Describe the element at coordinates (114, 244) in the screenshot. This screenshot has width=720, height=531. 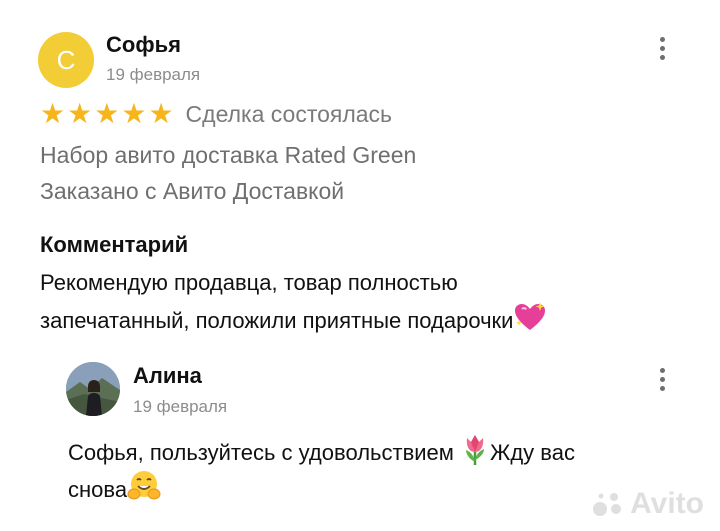
I see `comment-heading: Комментарий` at that location.